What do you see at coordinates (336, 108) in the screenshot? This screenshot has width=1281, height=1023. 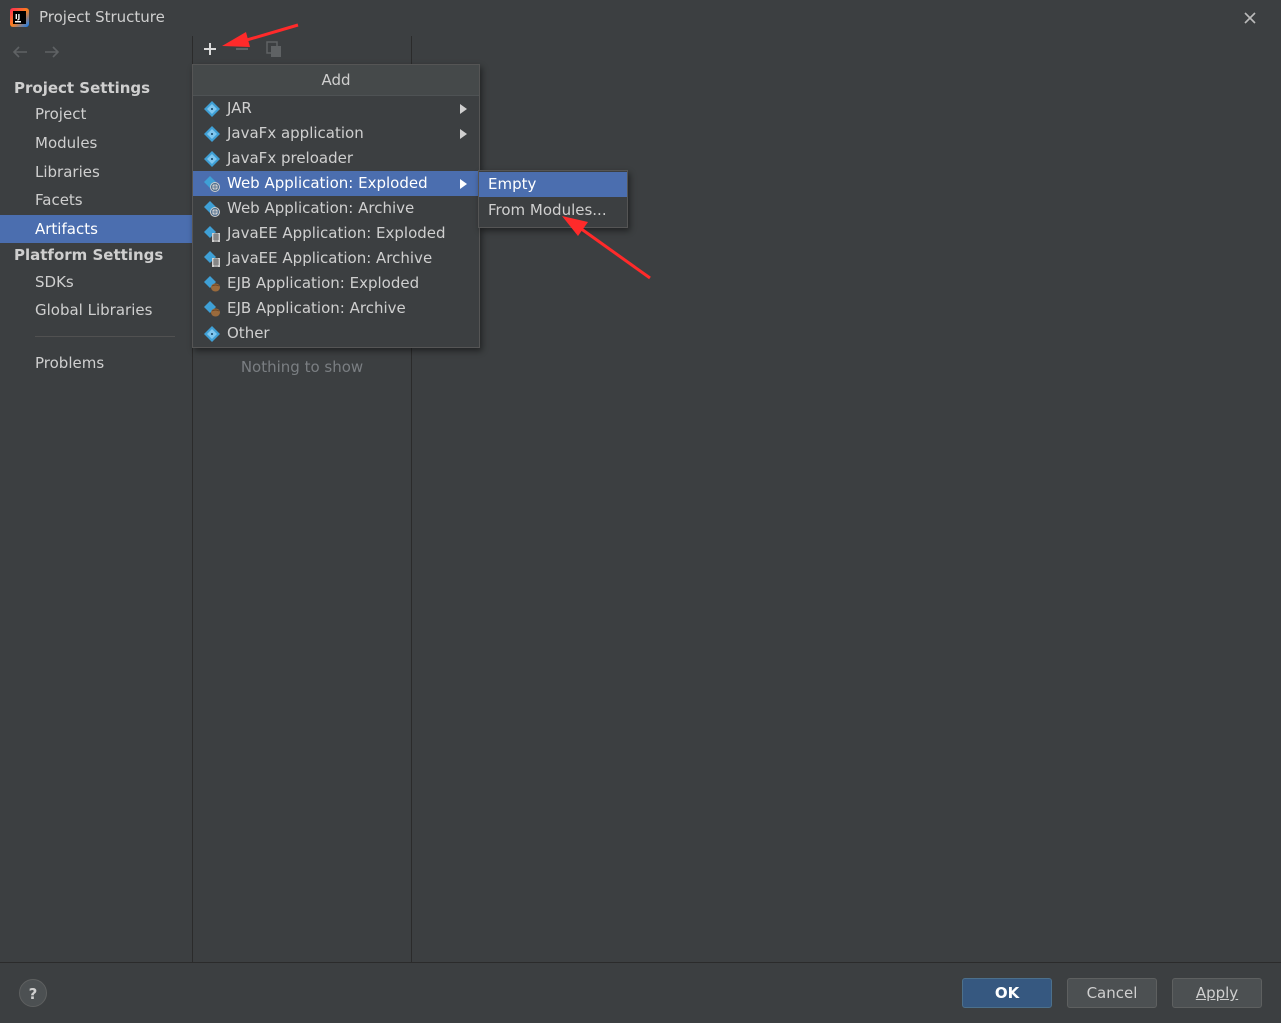 I see `menu-item-jar: JAR` at bounding box center [336, 108].